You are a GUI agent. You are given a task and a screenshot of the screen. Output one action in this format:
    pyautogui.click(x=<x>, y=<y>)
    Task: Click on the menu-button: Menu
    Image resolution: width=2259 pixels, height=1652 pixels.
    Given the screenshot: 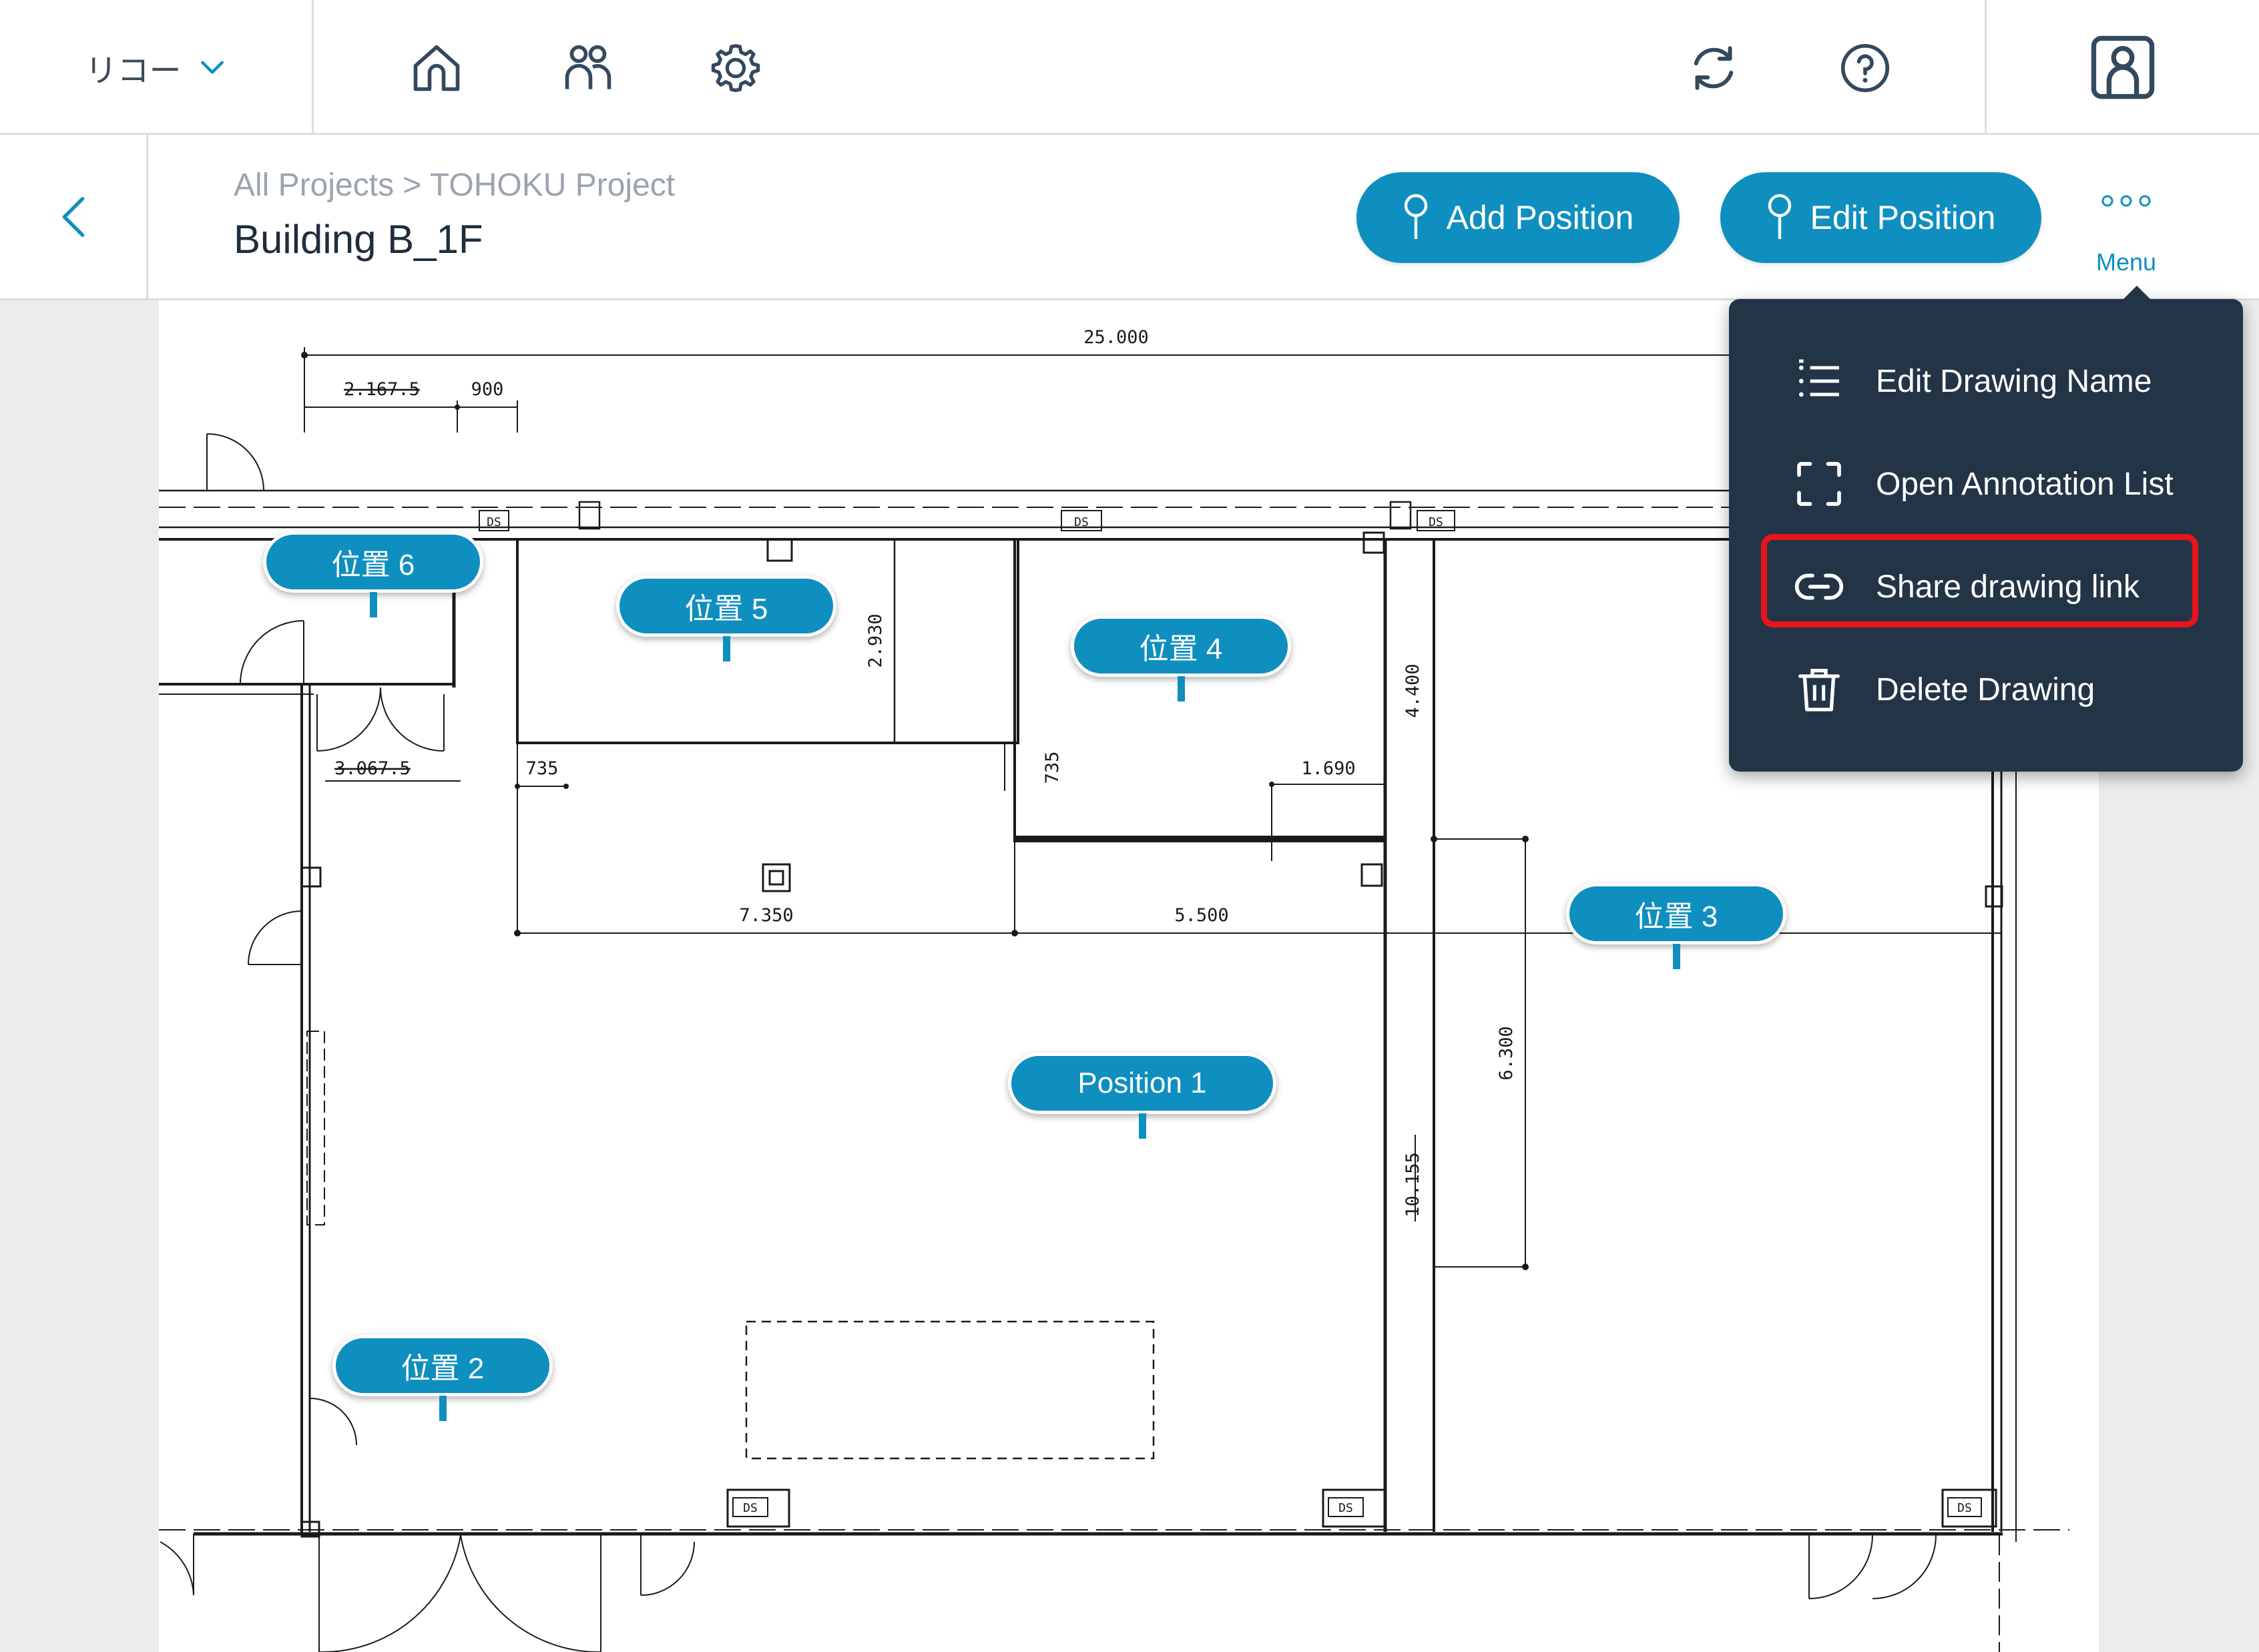 What is the action you would take?
    pyautogui.click(x=2126, y=231)
    